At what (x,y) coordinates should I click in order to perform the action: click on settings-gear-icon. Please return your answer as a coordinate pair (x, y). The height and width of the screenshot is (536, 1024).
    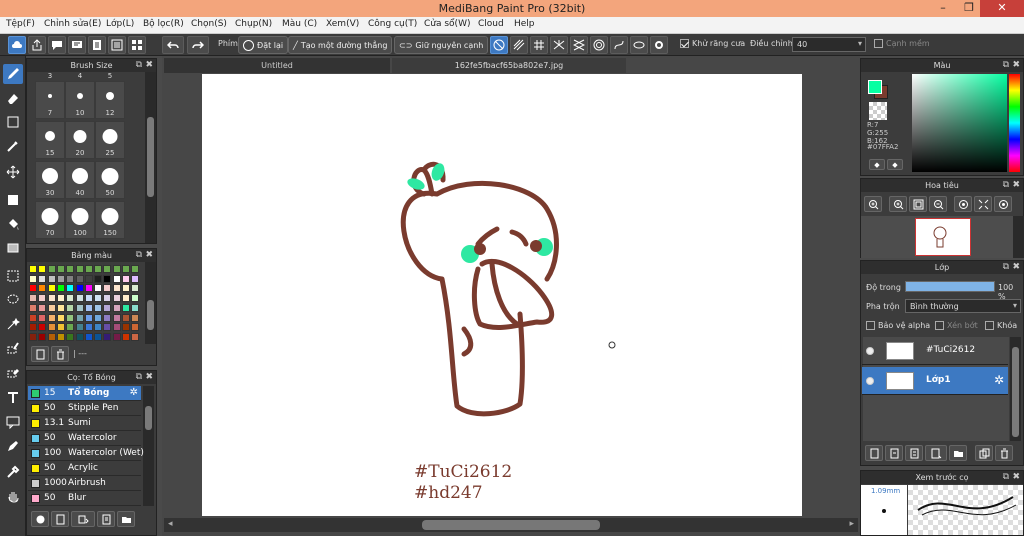
    Looking at the image, I should click on (659, 45).